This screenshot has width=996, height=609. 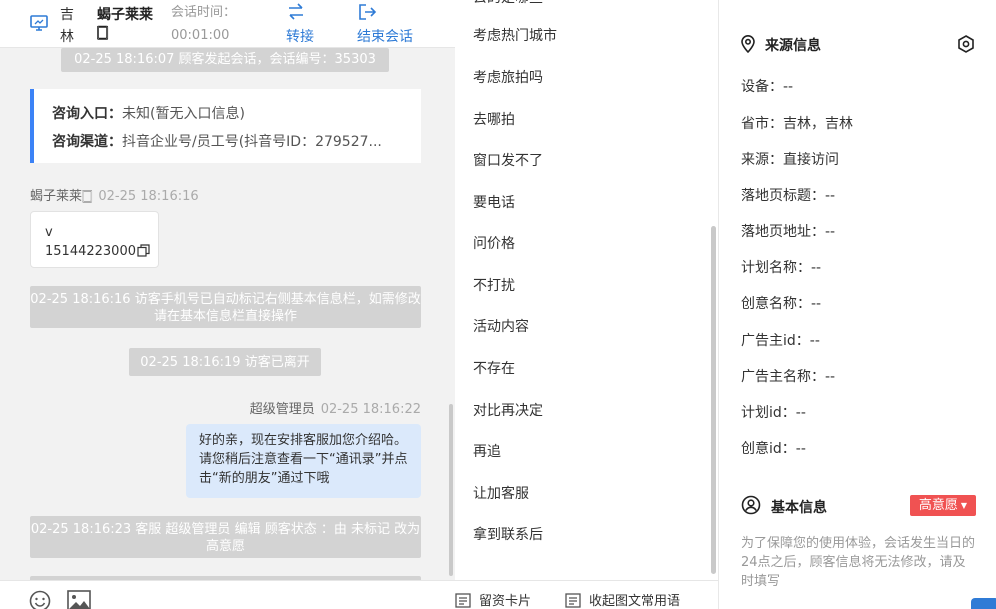 What do you see at coordinates (508, 78) in the screenshot?
I see `phrase-item: 考虑旅拍吗` at bounding box center [508, 78].